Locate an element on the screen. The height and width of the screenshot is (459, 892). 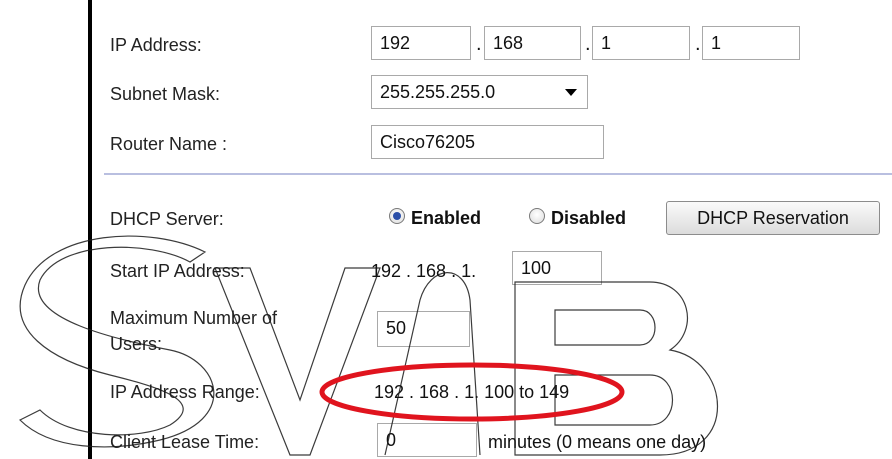
dhcp-server-label: DHCP Server: is located at coordinates (167, 219).